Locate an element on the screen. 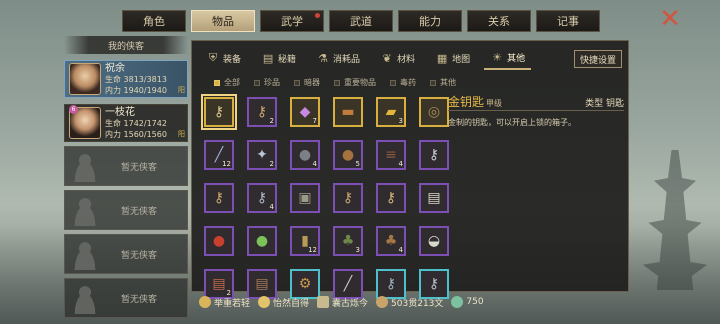 The width and height of the screenshot is (720, 324). tab-journal: 记事 is located at coordinates (568, 21).